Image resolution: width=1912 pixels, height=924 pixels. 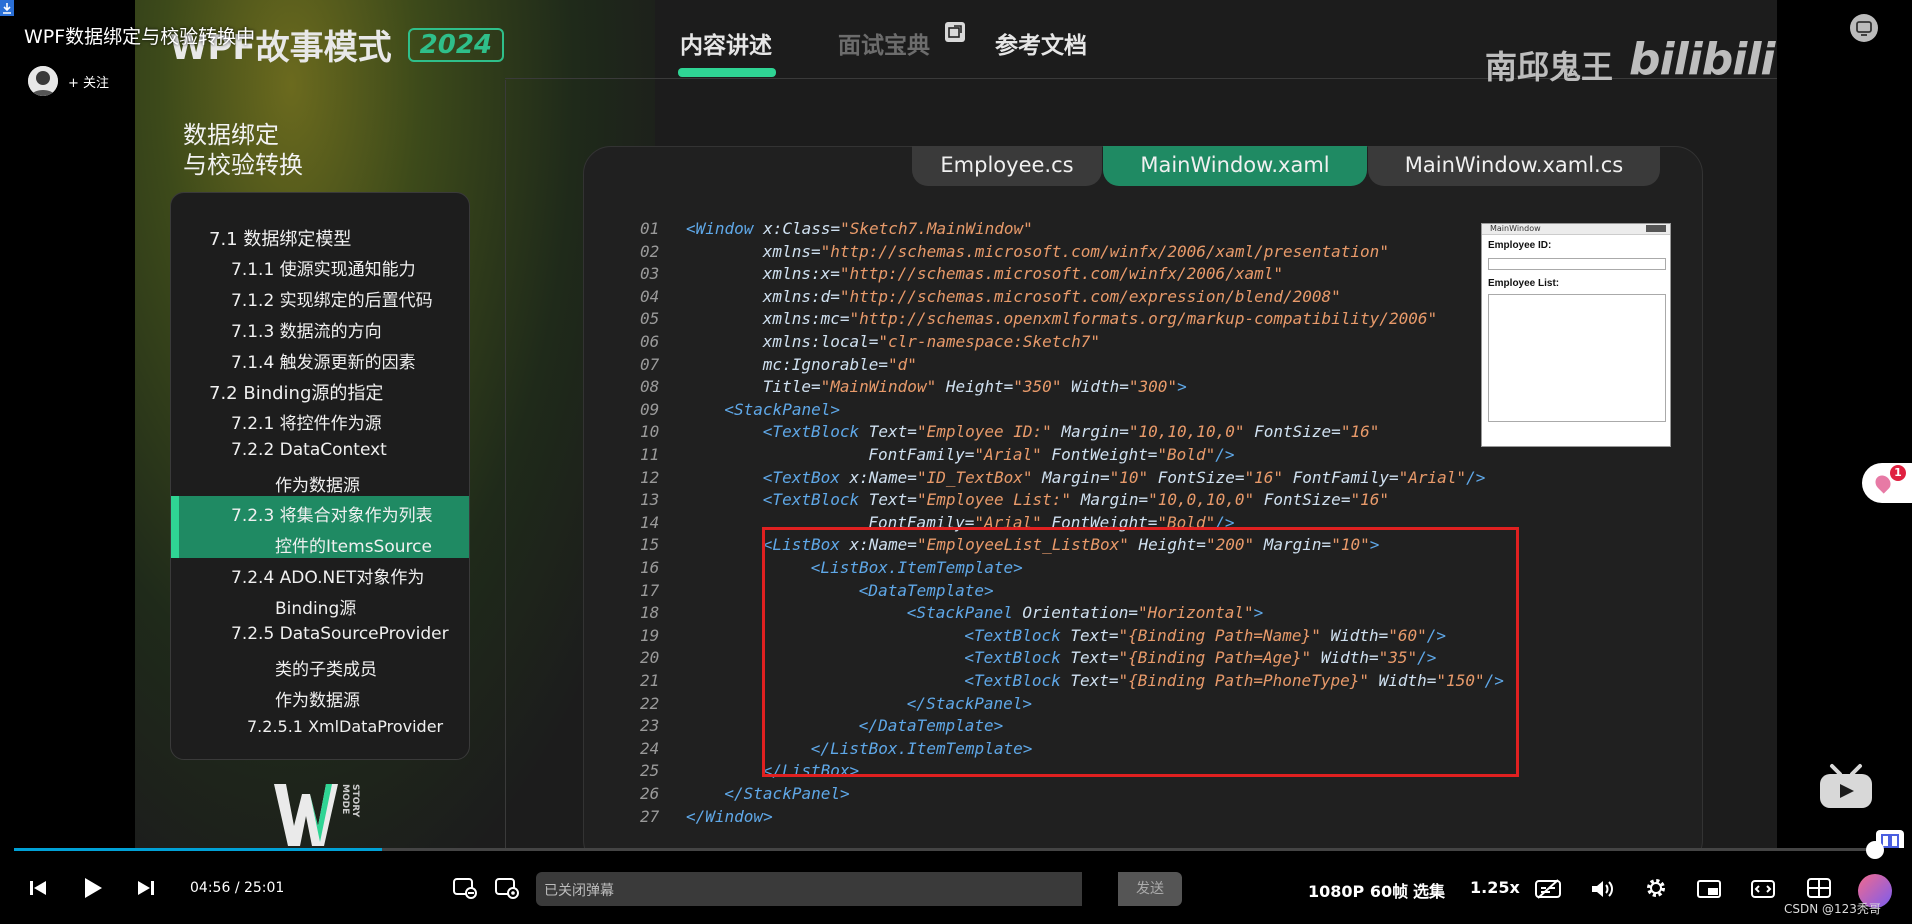 What do you see at coordinates (916, 454) in the screenshot?
I see `code-token: FontFamily` at bounding box center [916, 454].